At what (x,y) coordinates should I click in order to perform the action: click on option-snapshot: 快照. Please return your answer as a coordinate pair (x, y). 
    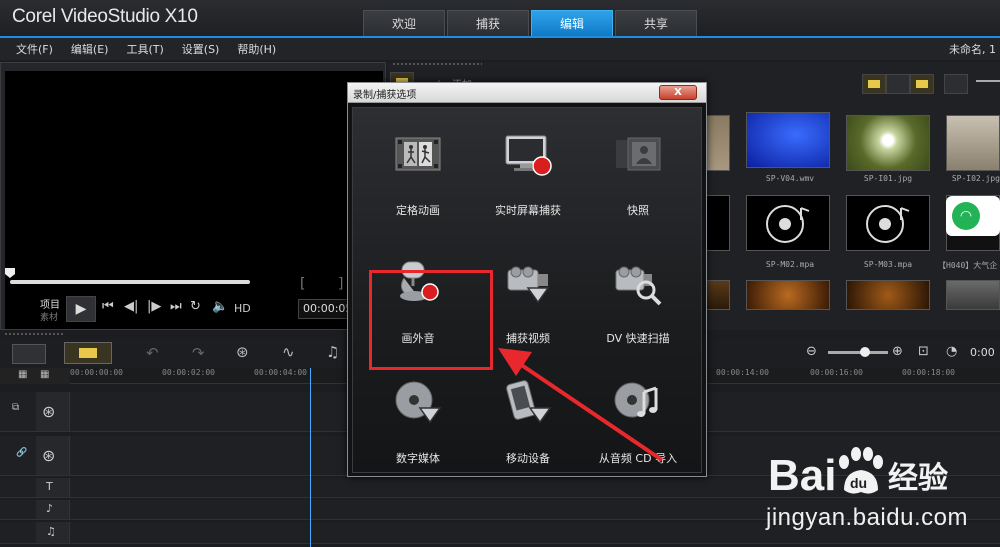
    Looking at the image, I should click on (638, 175).